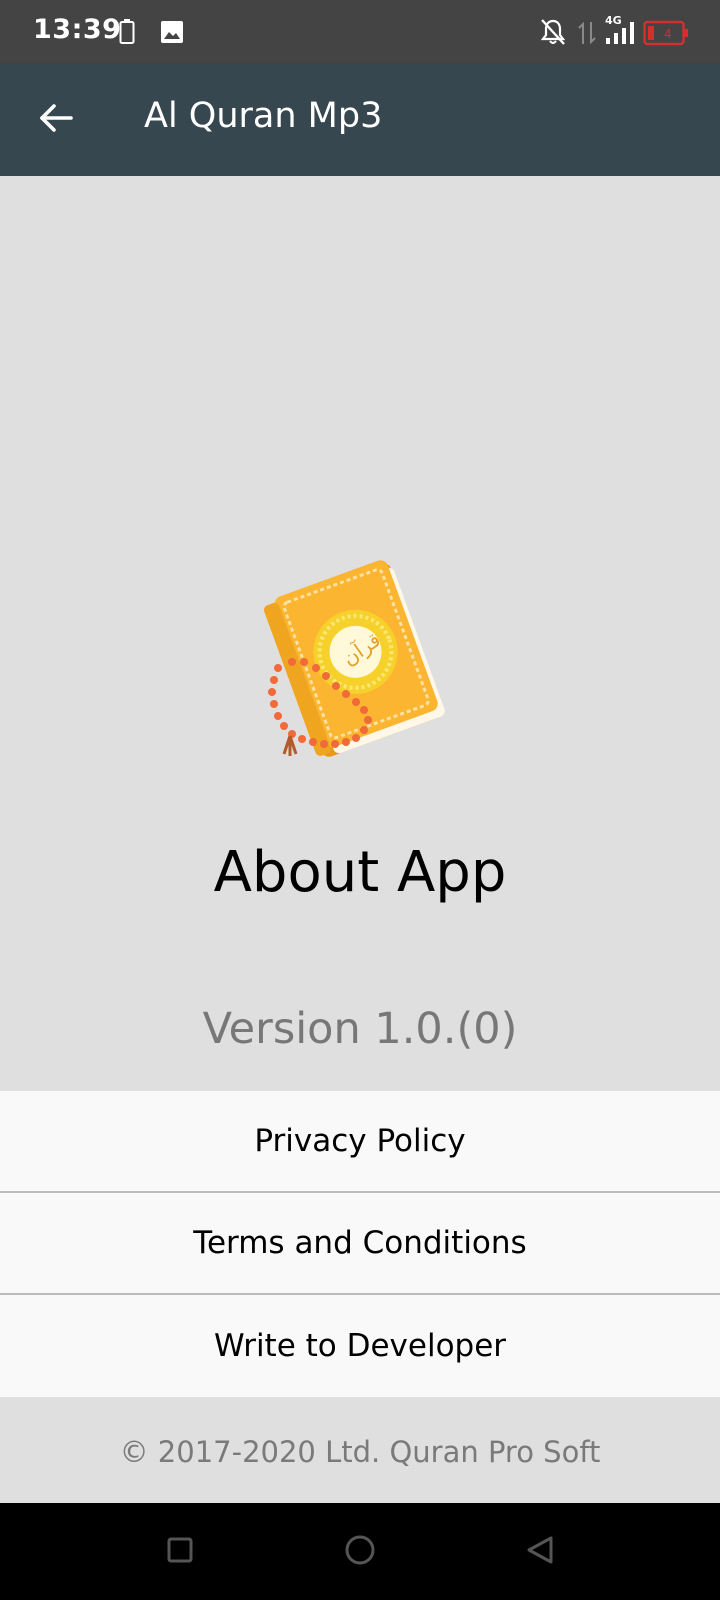 The width and height of the screenshot is (720, 1600). I want to click on quran-book-logo: قرآن, so click(361, 668).